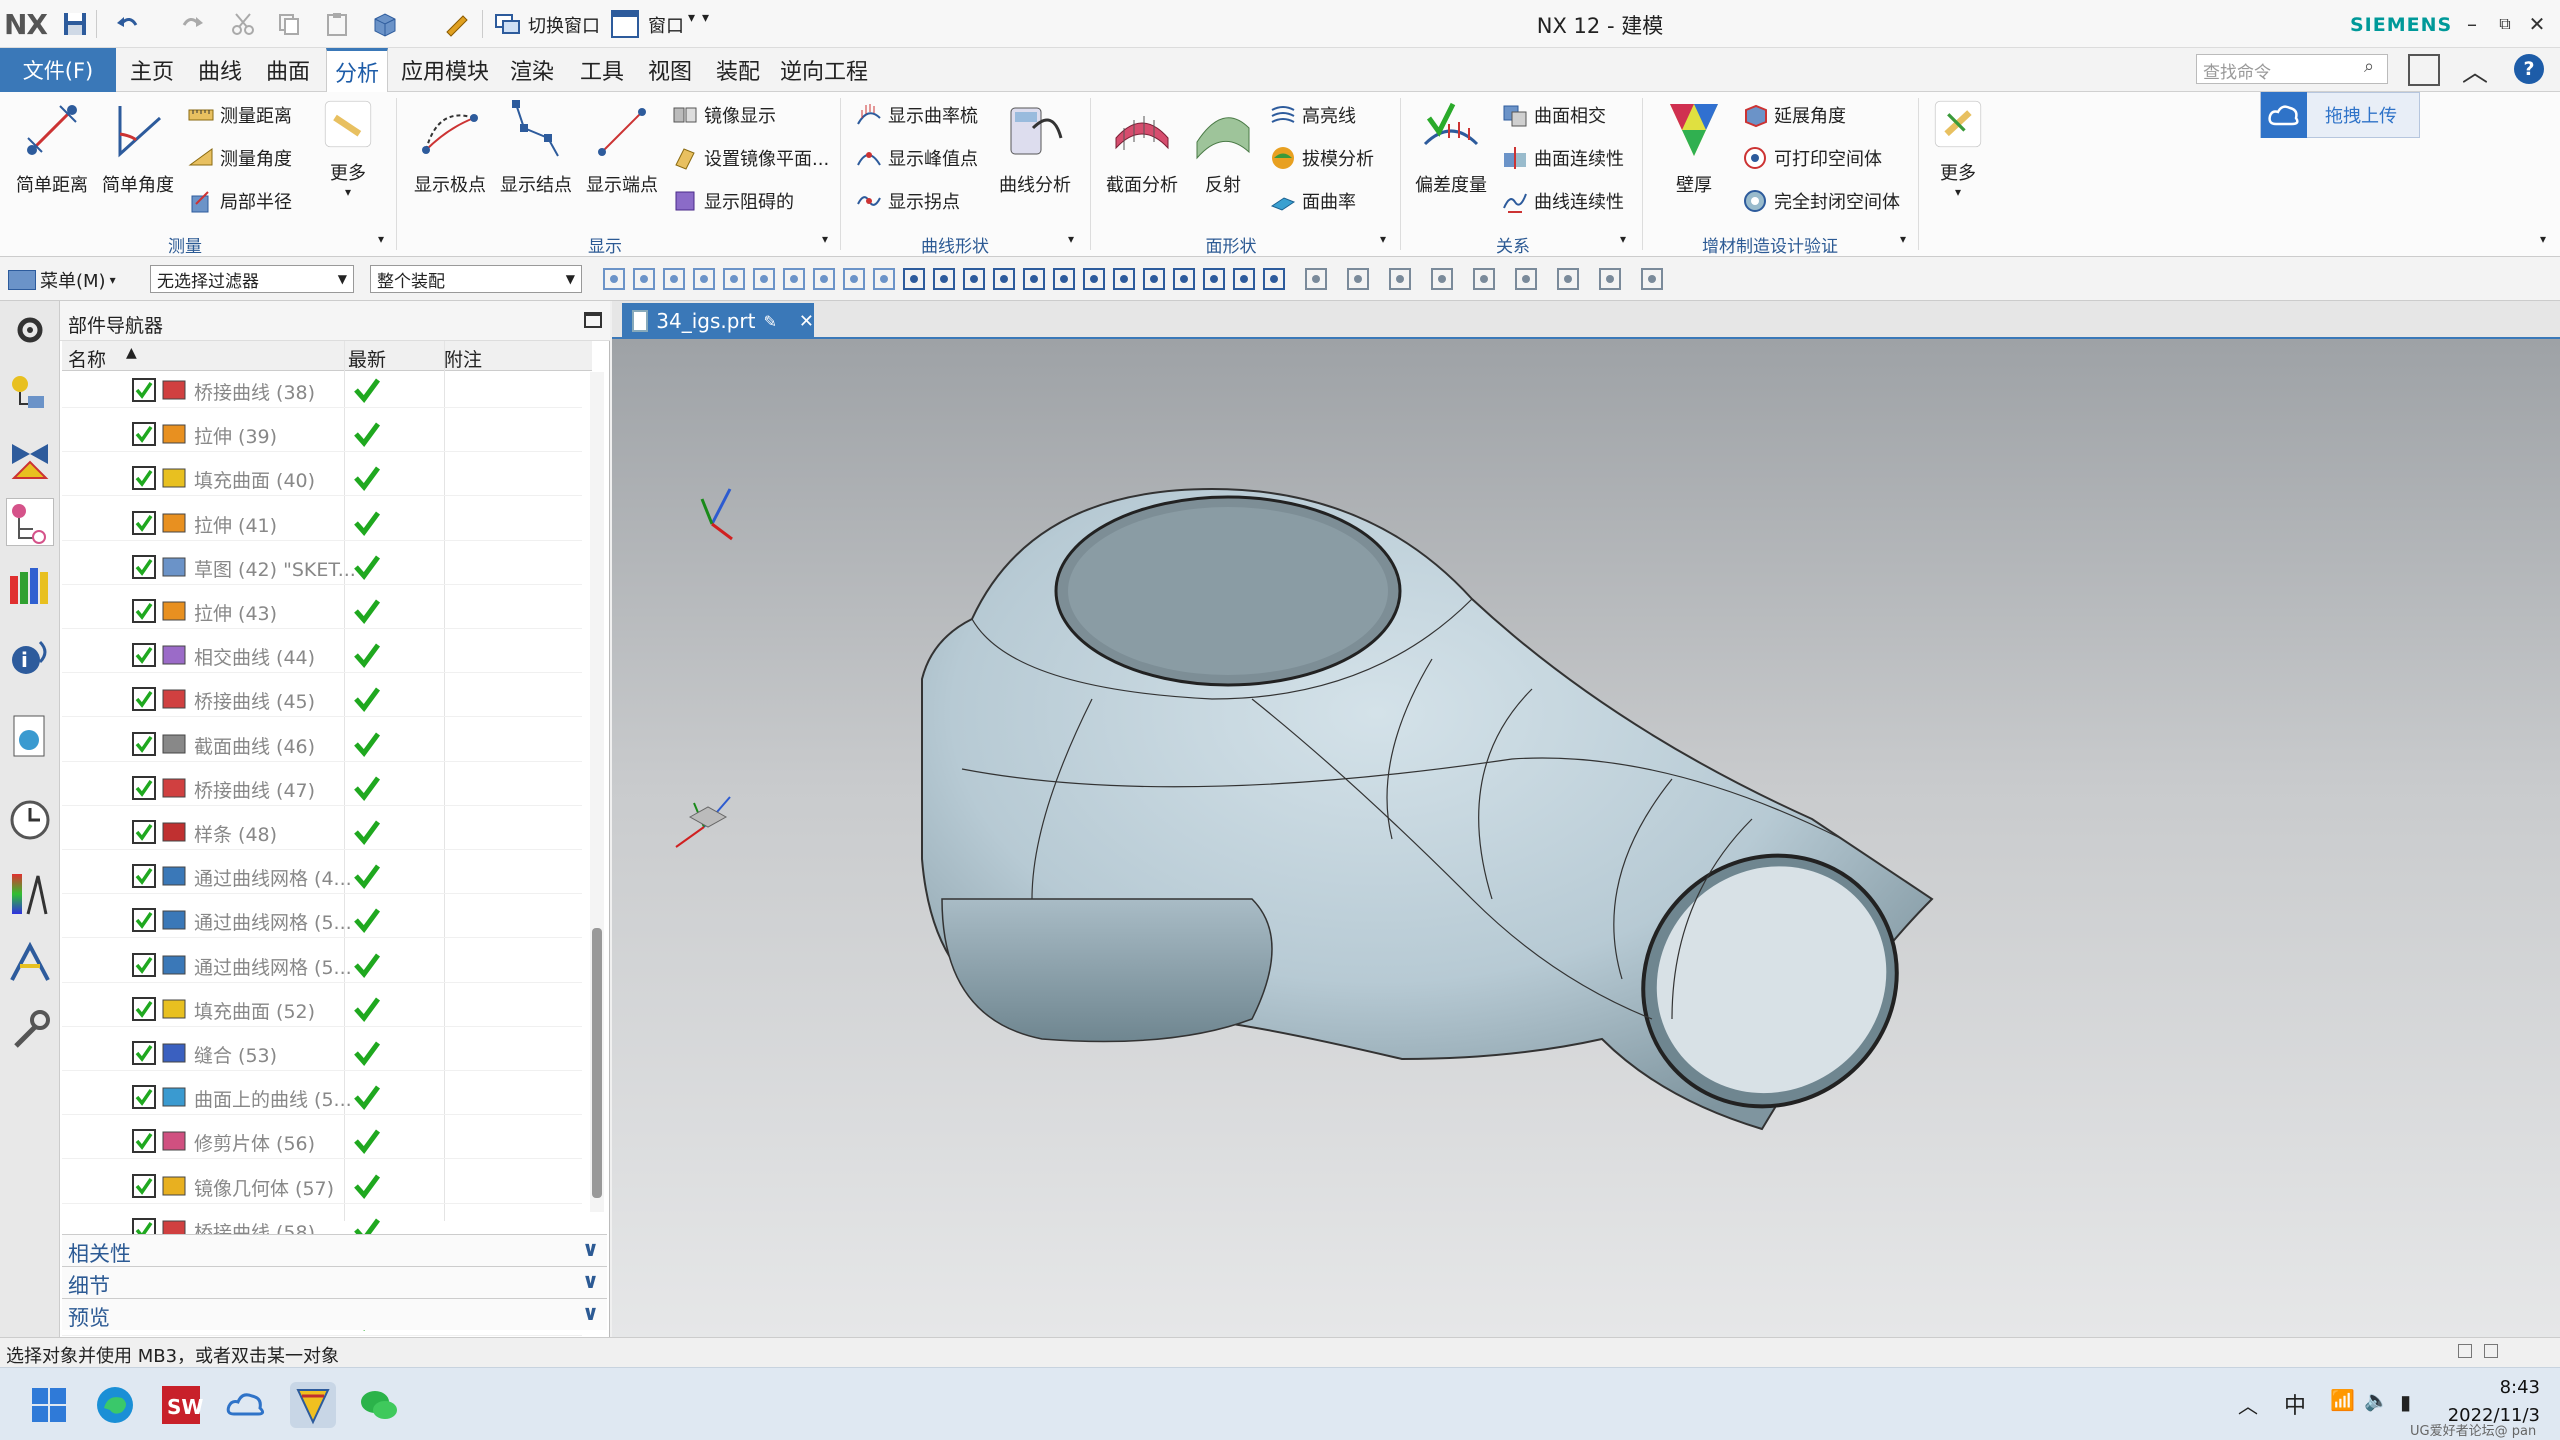 Image resolution: width=2560 pixels, height=1440 pixels. What do you see at coordinates (385, 24) in the screenshot?
I see `view-cube-icon` at bounding box center [385, 24].